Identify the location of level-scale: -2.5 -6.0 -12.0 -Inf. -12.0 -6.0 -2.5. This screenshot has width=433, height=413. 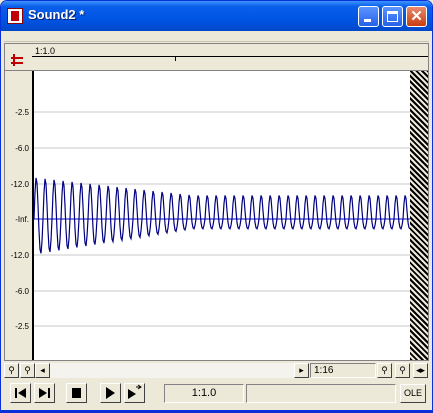
(19, 215).